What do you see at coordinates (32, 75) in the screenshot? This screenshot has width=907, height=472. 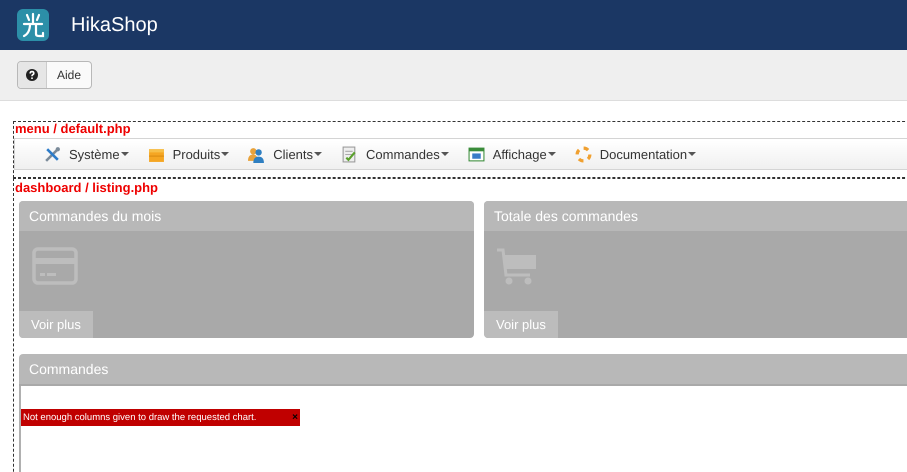 I see `help-icon` at bounding box center [32, 75].